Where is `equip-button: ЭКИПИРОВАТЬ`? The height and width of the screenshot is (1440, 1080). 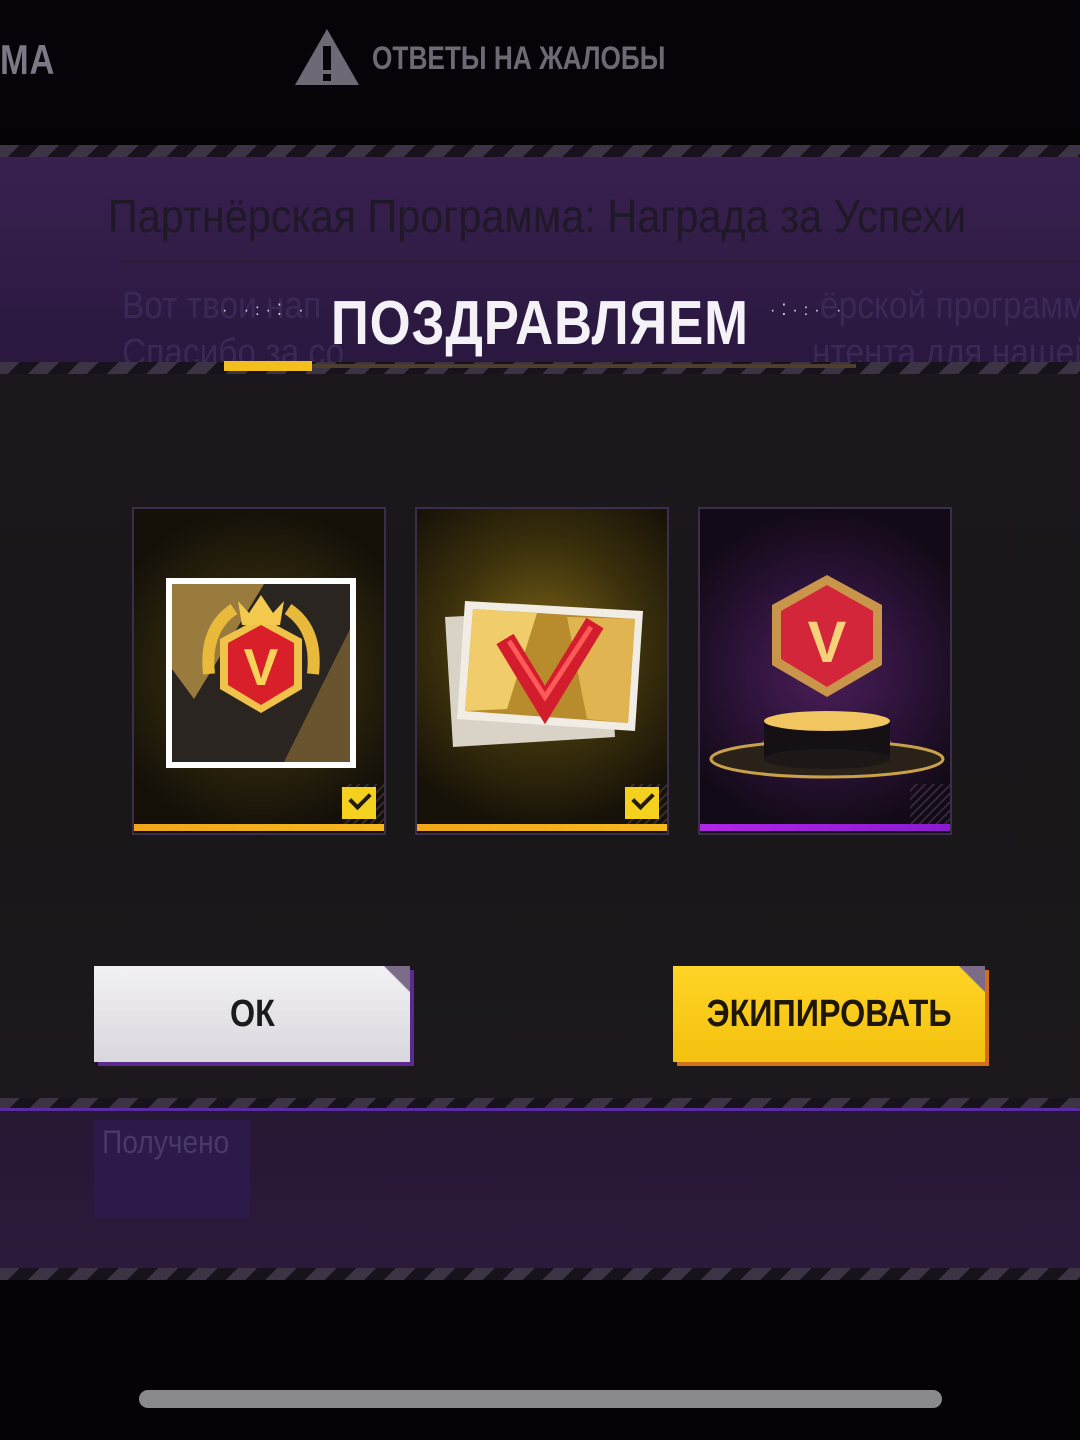
equip-button: ЭКИПИРОВАТЬ is located at coordinates (829, 1014).